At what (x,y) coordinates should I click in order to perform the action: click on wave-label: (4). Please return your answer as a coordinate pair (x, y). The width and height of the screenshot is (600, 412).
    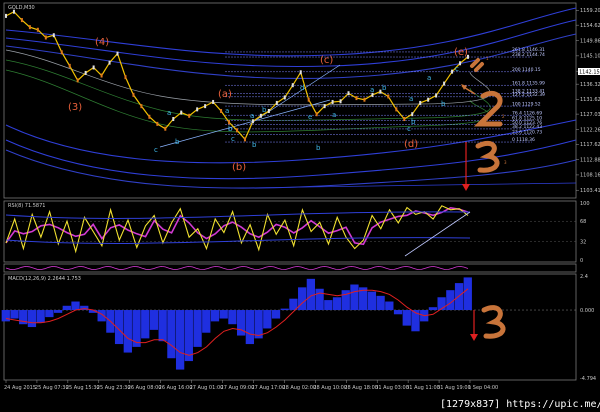
    Looking at the image, I should click on (102, 42).